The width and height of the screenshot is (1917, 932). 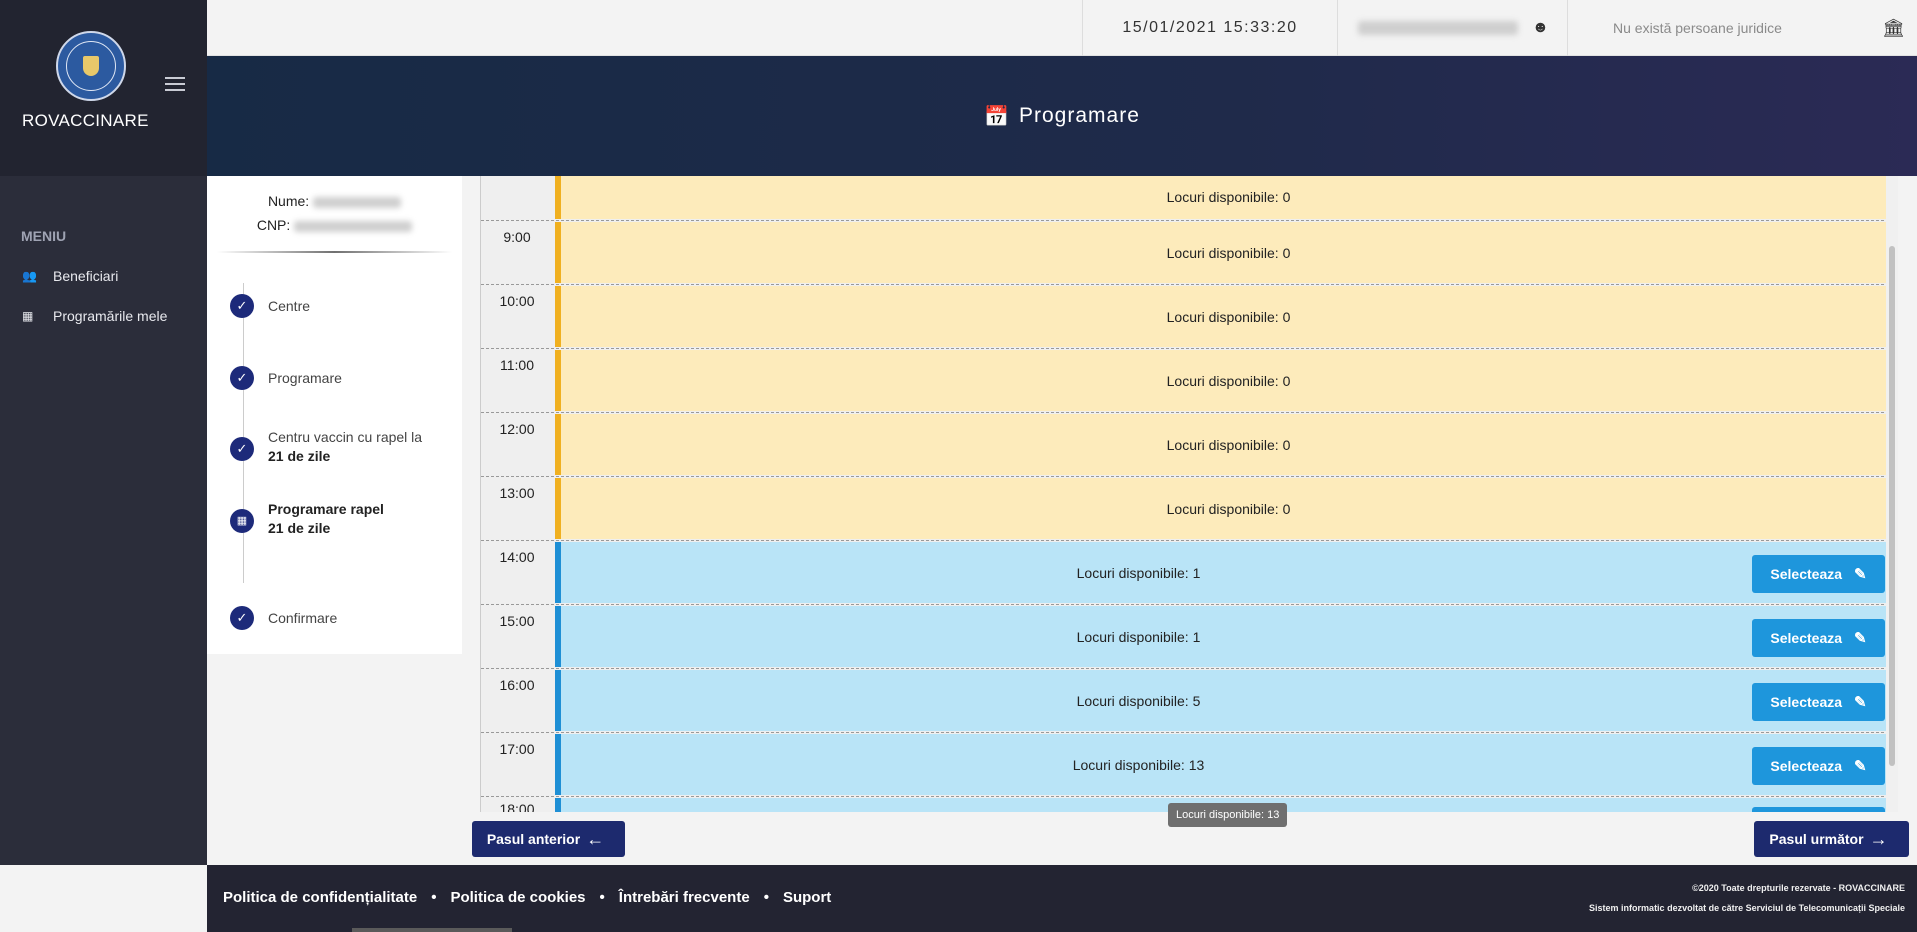 I want to click on previous-step-button: Pasul anterior ←, so click(x=548, y=839).